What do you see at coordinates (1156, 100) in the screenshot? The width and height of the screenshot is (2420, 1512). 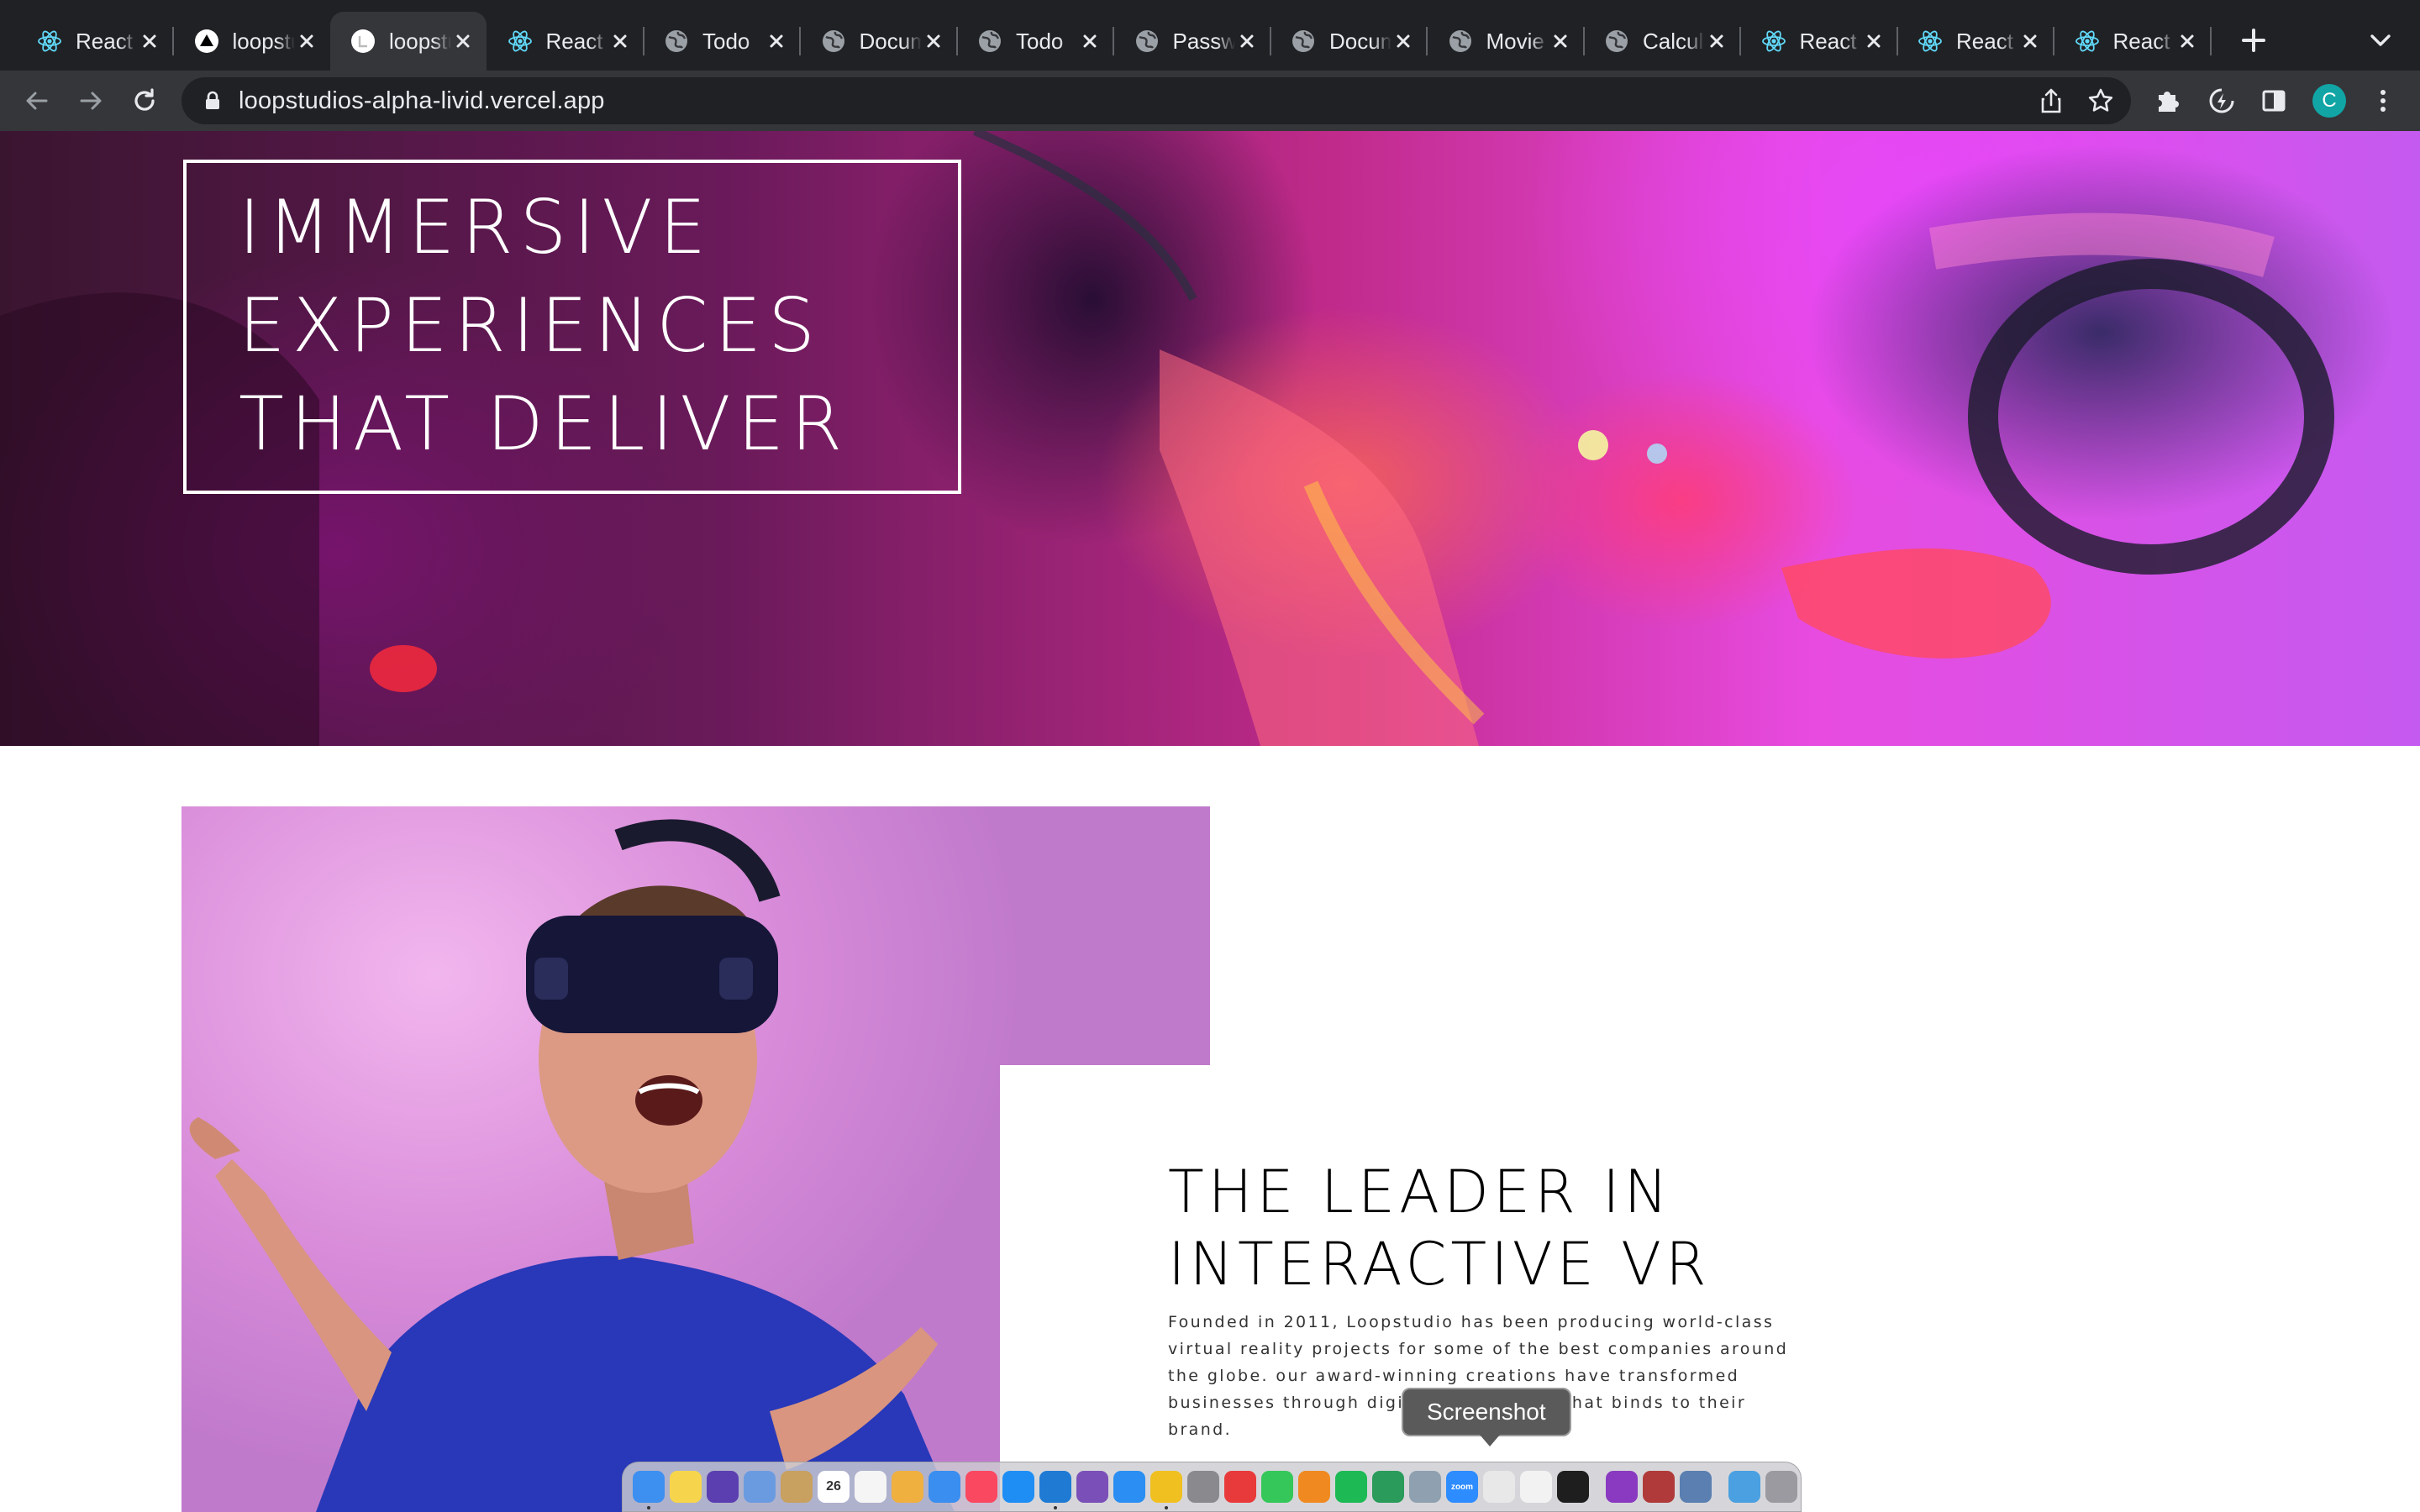 I see `address-bar: loopstudios-alpha-livid.vercel.app` at bounding box center [1156, 100].